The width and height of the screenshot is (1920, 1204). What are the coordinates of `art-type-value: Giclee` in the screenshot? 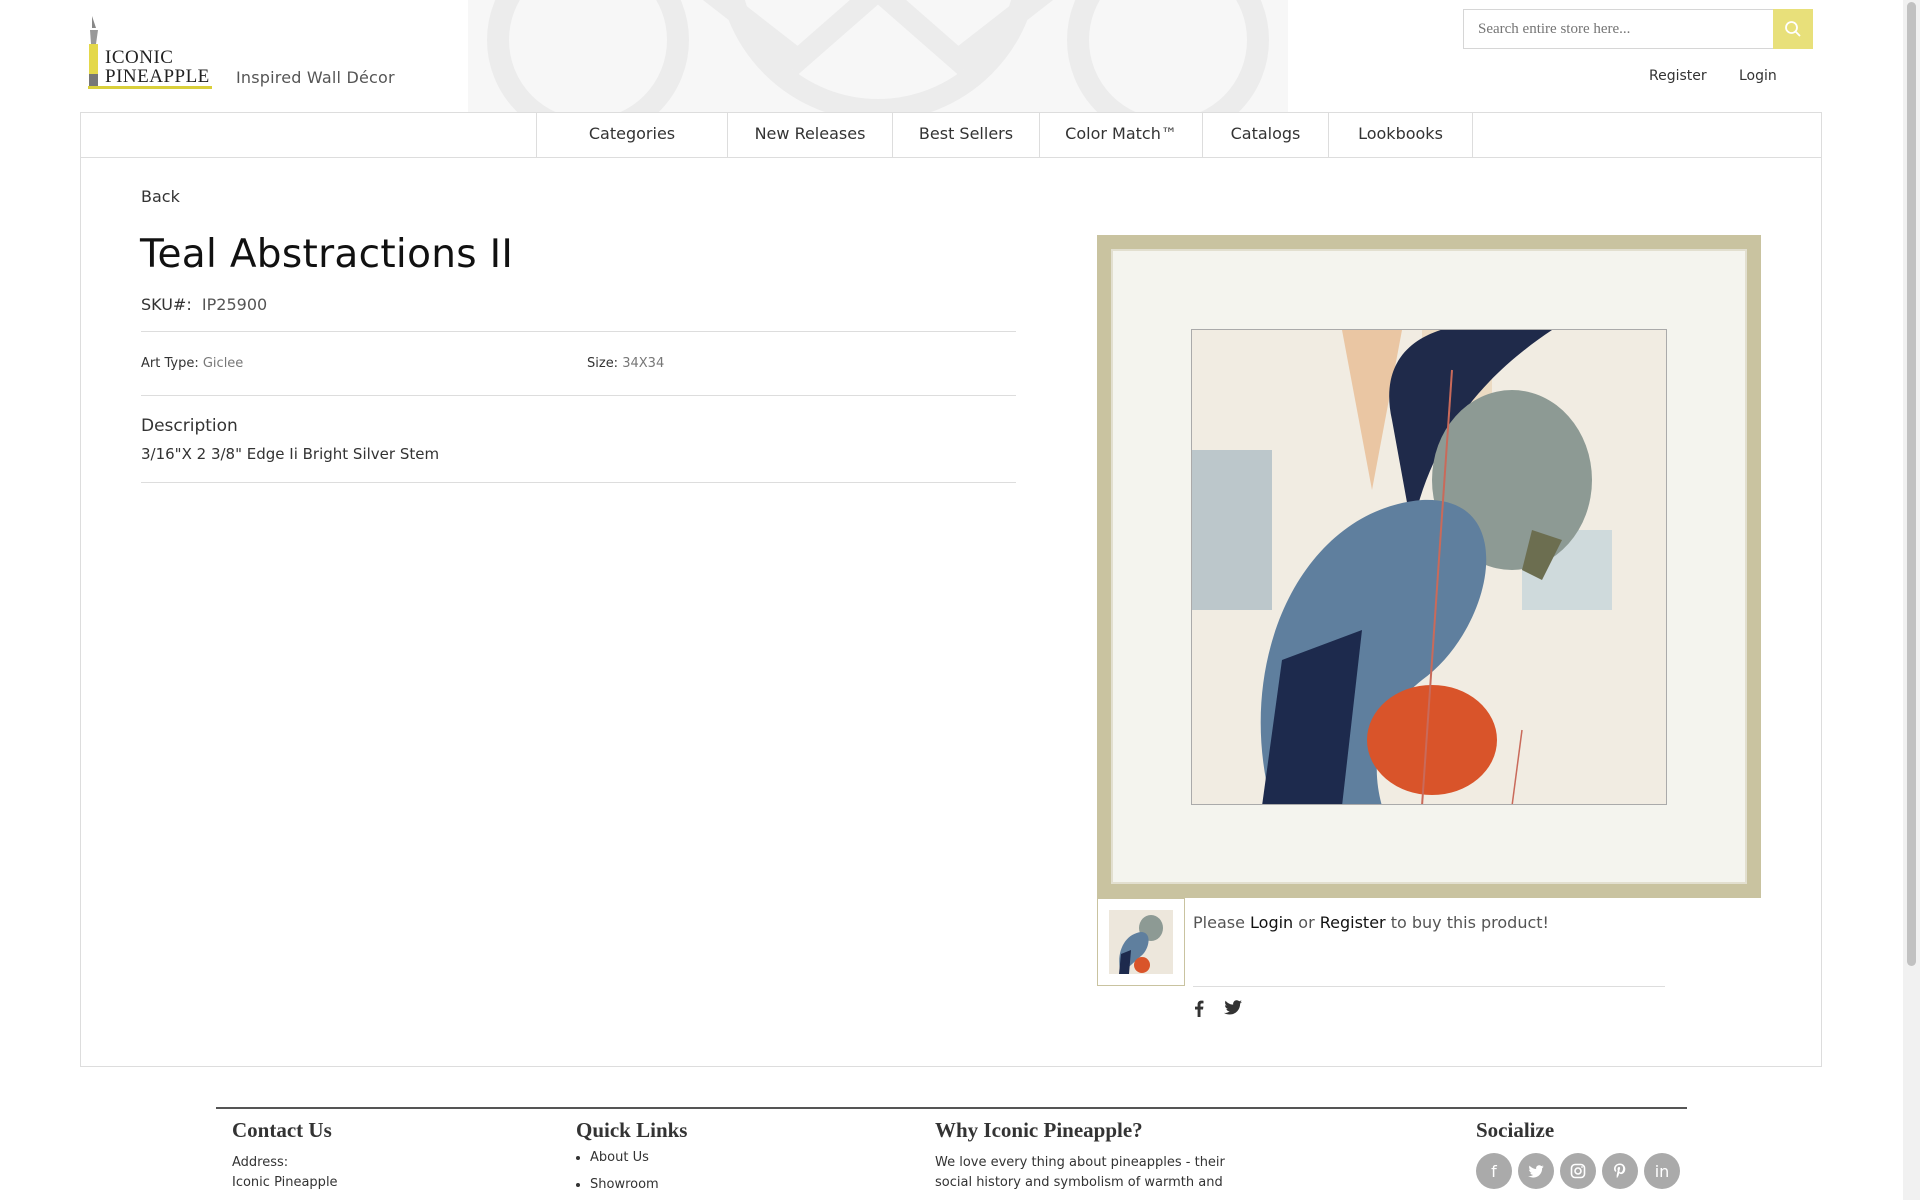 It's located at (223, 363).